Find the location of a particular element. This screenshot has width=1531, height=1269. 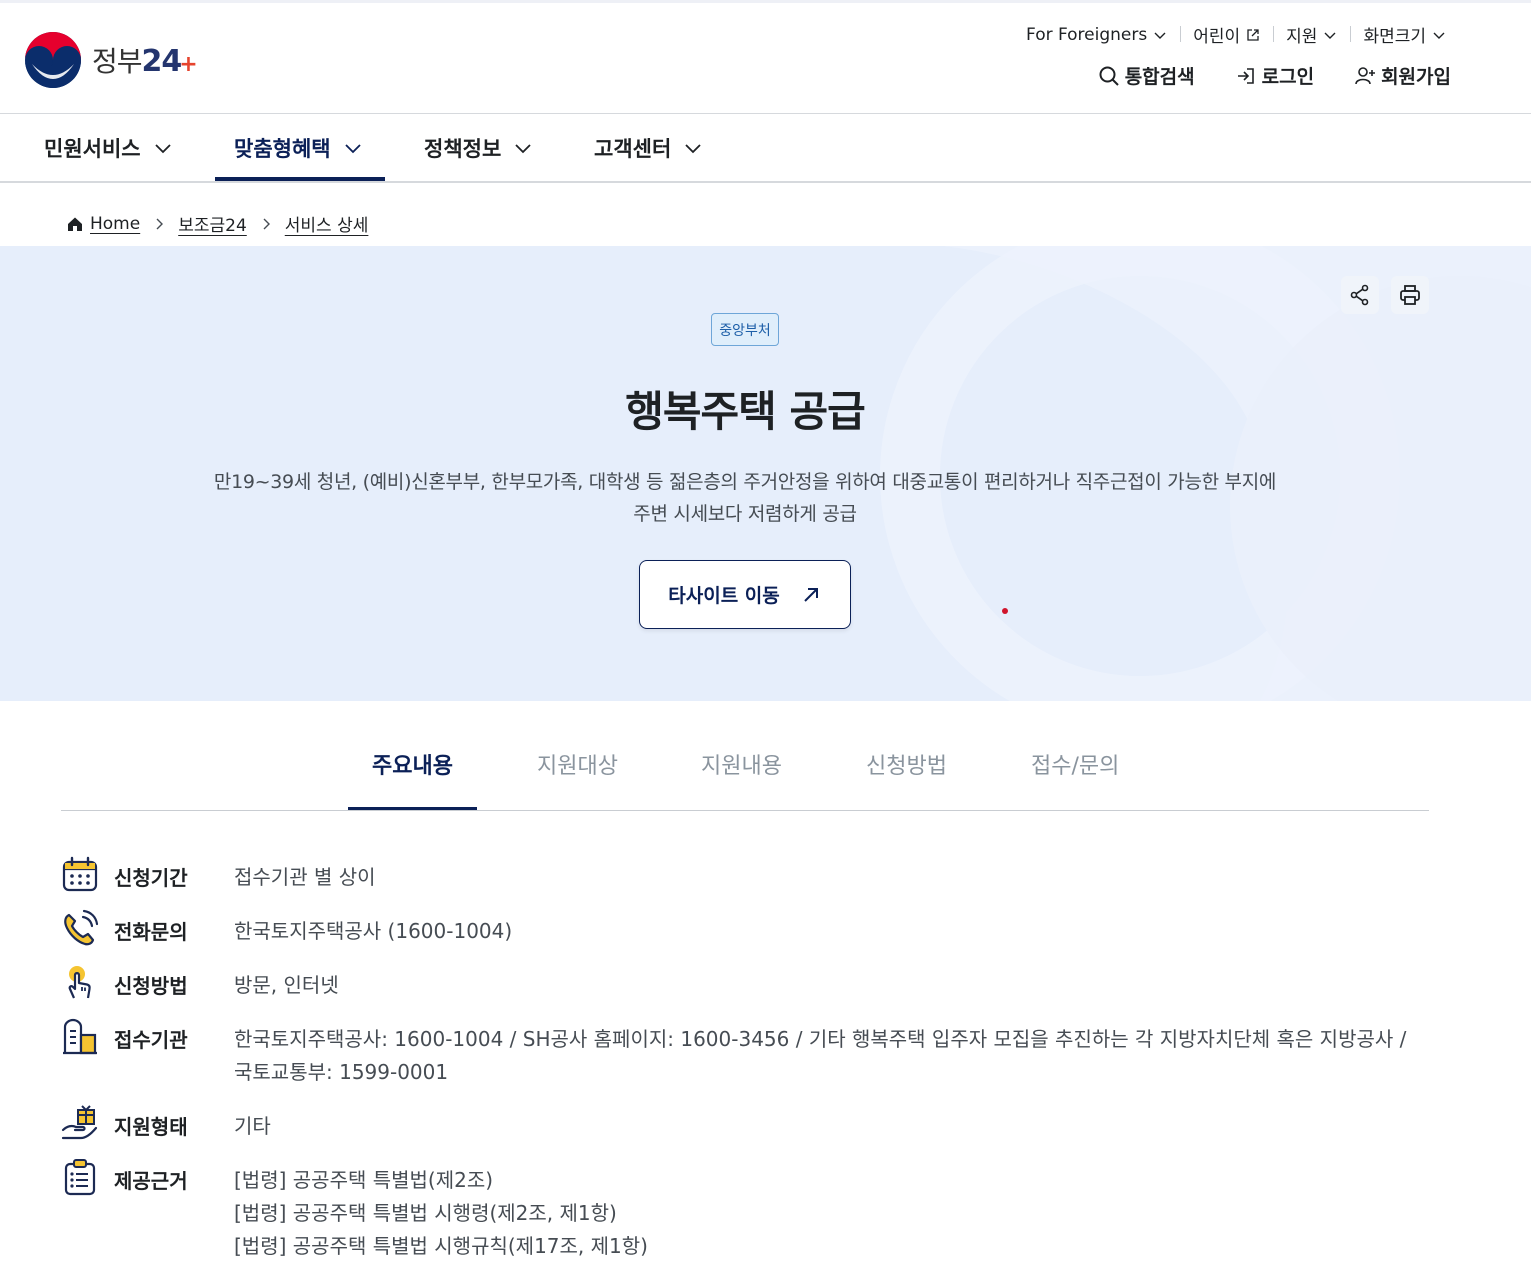

breadcrumb: Home 보조금24 서비스 상세 is located at coordinates (217, 223).